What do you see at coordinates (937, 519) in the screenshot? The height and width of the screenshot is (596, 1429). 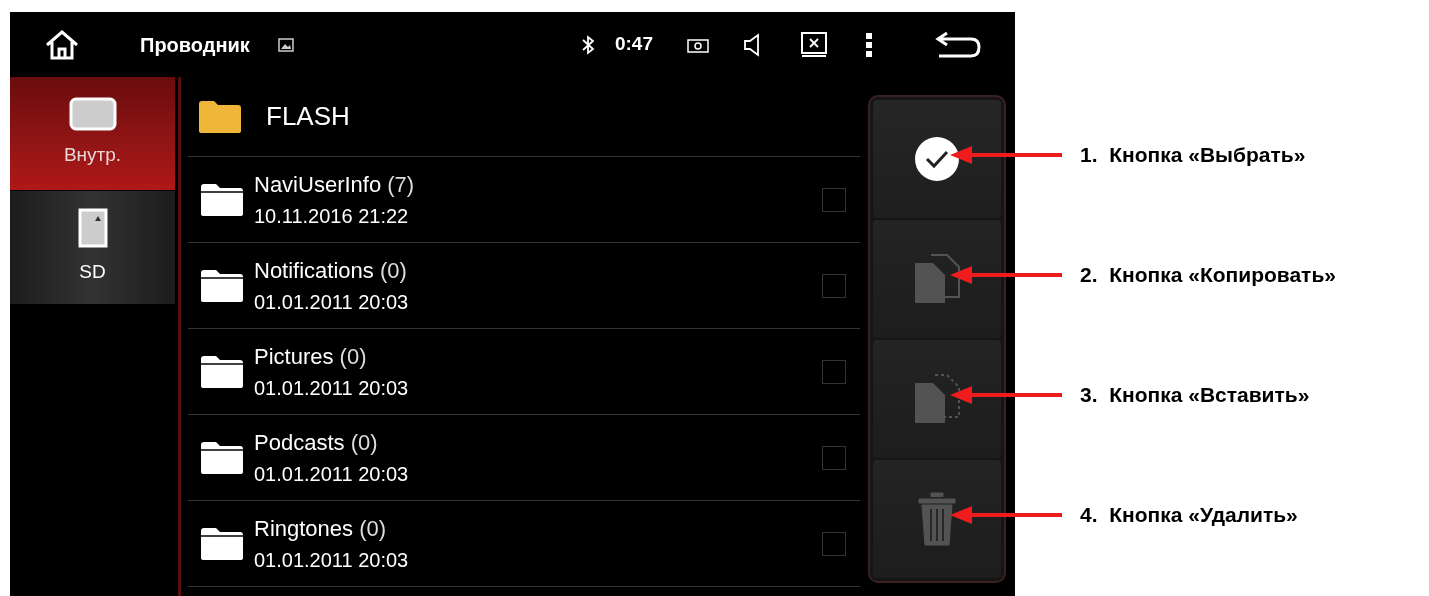 I see `trash-icon` at bounding box center [937, 519].